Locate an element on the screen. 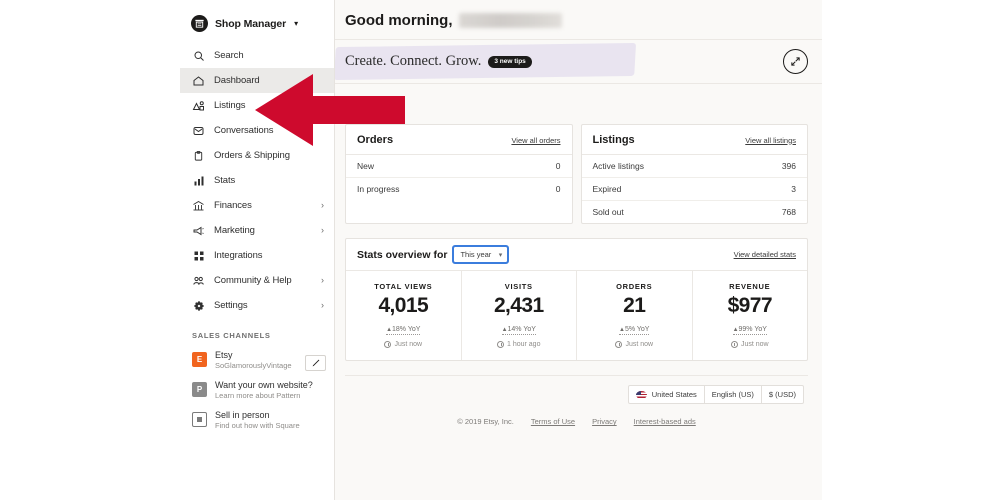 The image size is (1000, 500). tile-value: $977 is located at coordinates (750, 305).